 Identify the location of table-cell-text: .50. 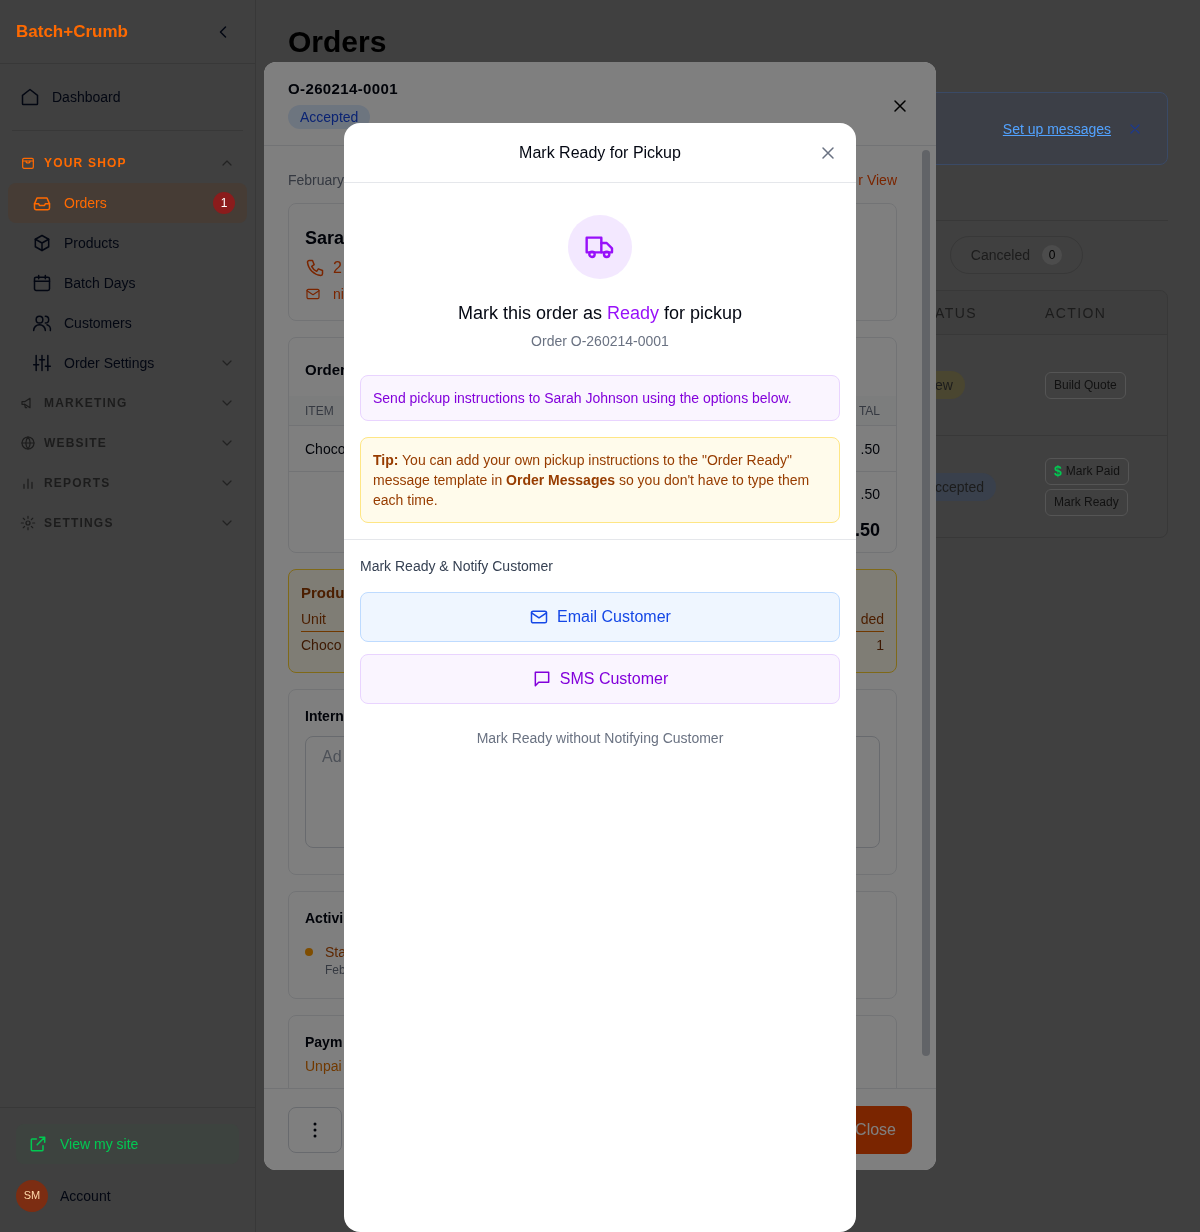
(870, 449).